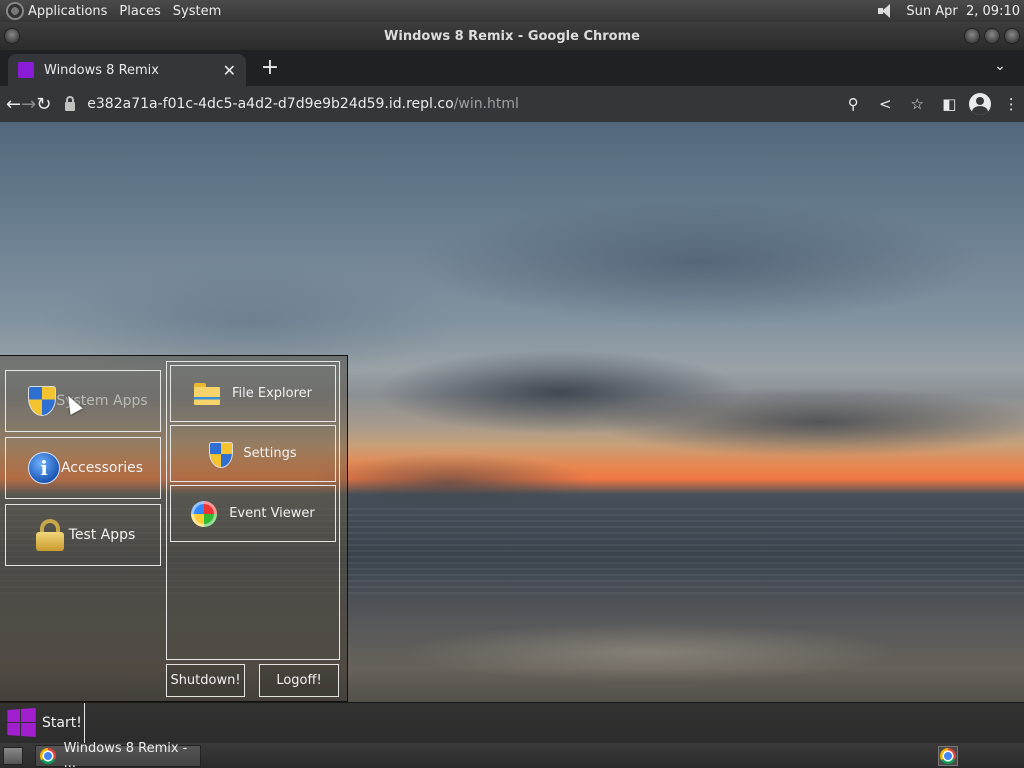 This screenshot has height=768, width=1024. I want to click on bookmark-star-icon: ☆, so click(917, 104).